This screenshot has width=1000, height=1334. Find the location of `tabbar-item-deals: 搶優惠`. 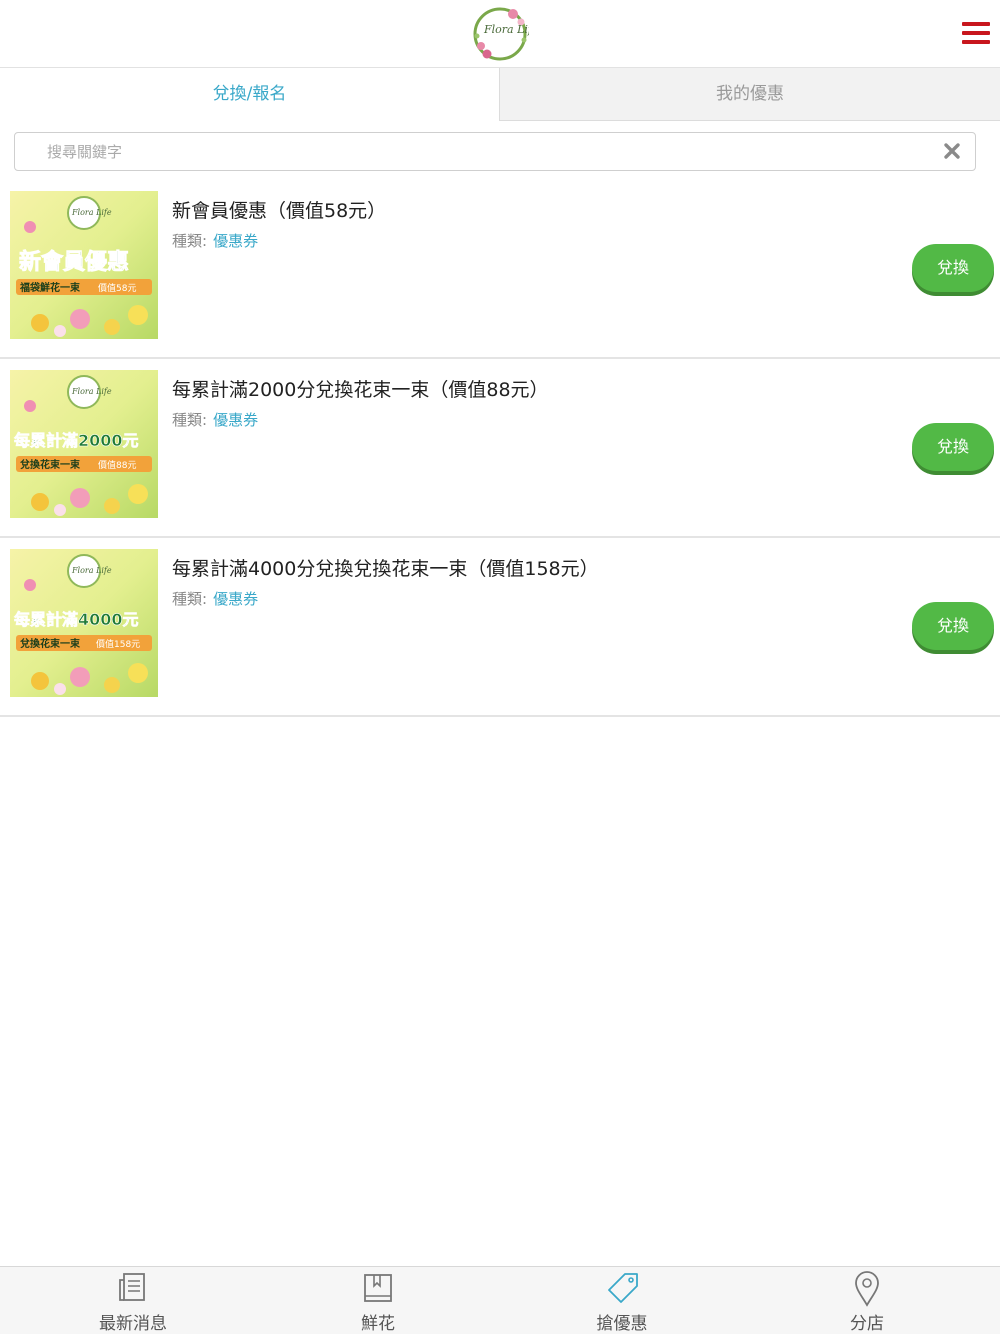

tabbar-item-deals: 搶優惠 is located at coordinates (622, 1300).